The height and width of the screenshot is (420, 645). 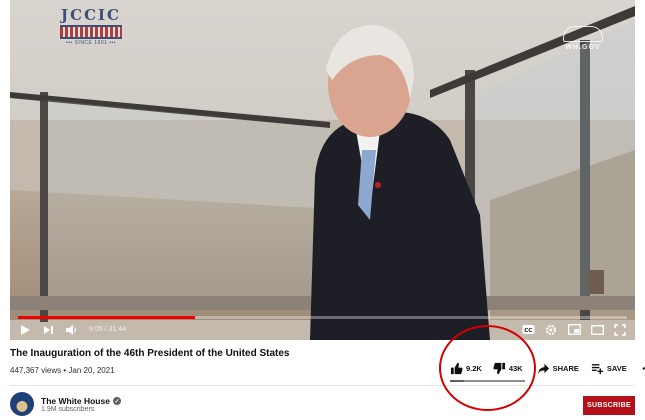 I want to click on save-button: SAVE, so click(x=609, y=368).